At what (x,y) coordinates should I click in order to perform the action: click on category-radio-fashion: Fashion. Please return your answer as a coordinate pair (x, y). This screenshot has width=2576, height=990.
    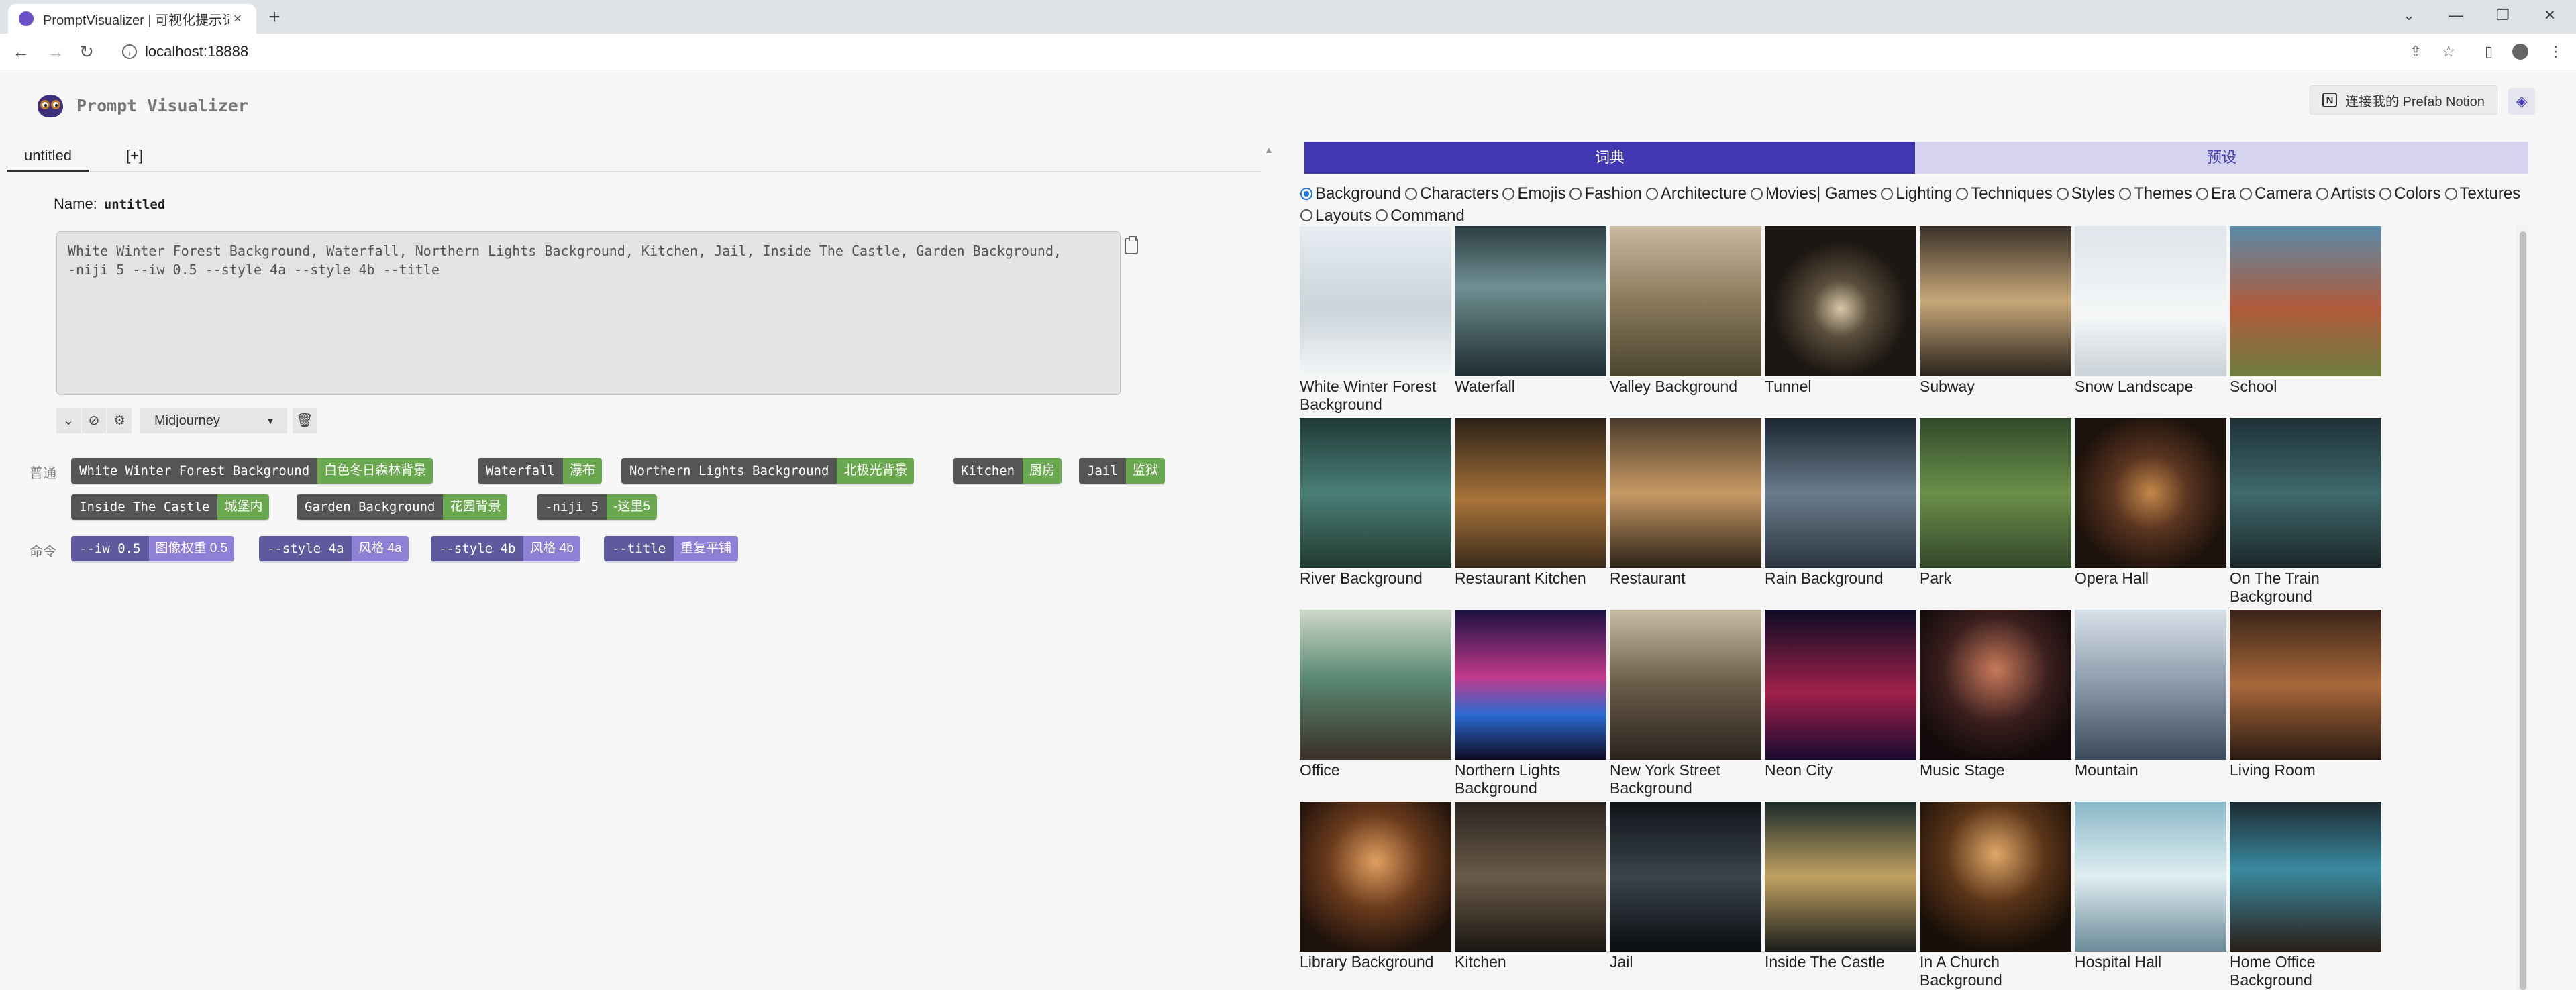
    Looking at the image, I should click on (1605, 194).